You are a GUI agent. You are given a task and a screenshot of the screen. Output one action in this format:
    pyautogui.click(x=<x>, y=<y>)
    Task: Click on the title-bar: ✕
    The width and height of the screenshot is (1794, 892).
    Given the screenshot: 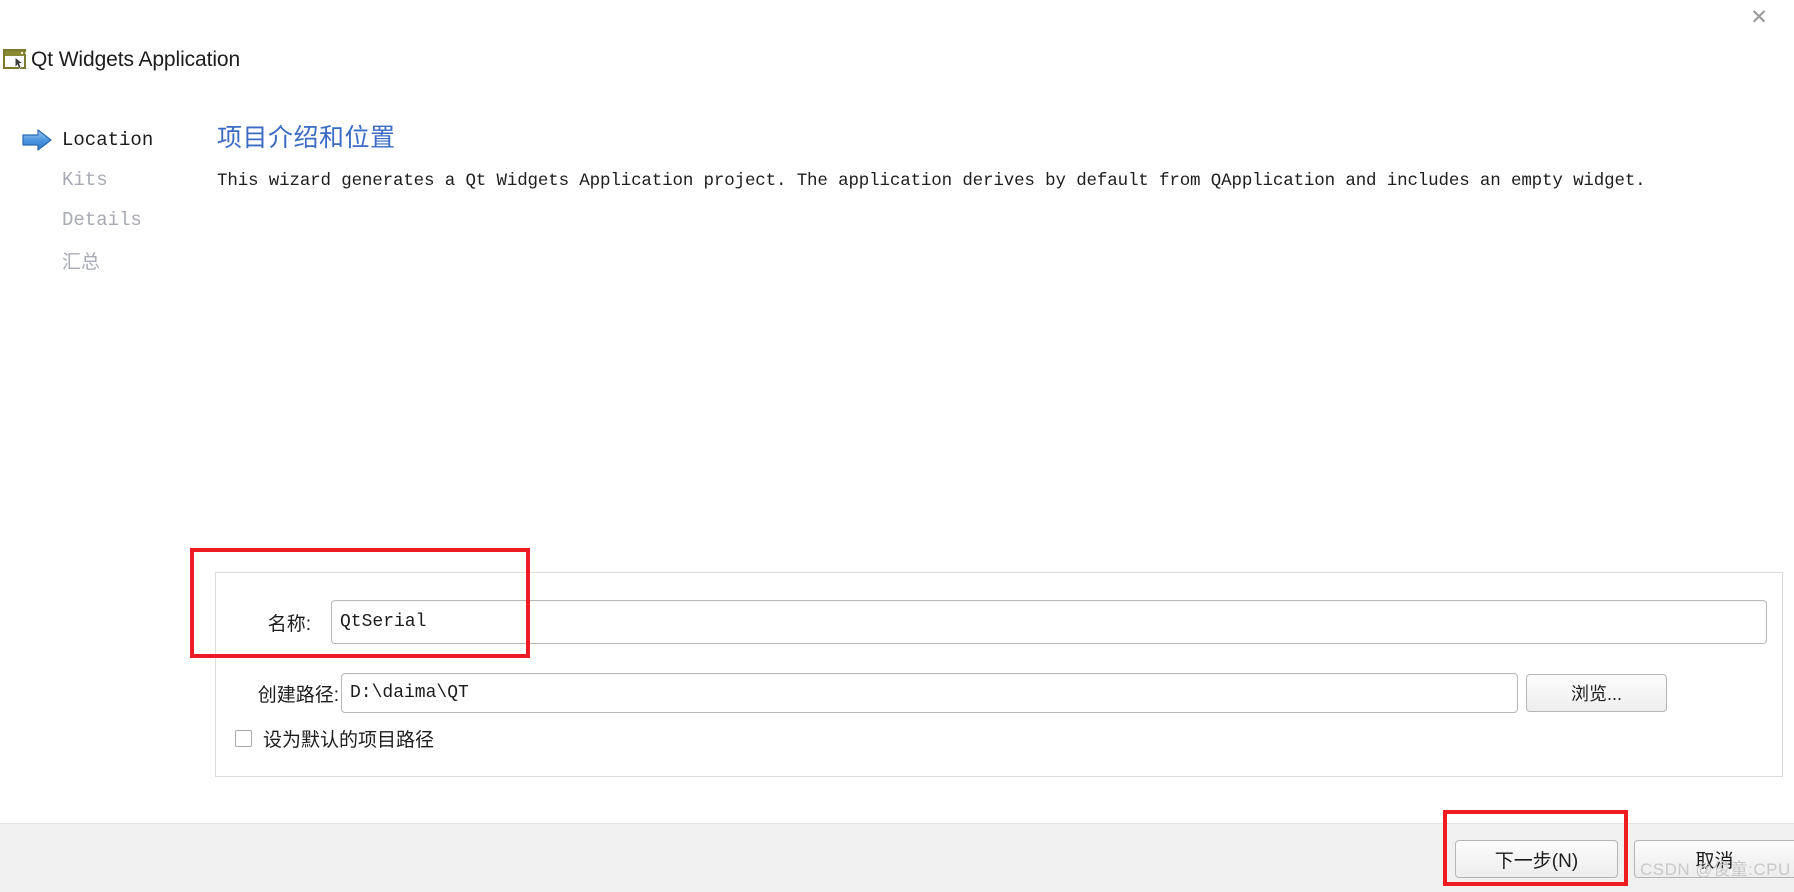 What is the action you would take?
    pyautogui.click(x=897, y=19)
    